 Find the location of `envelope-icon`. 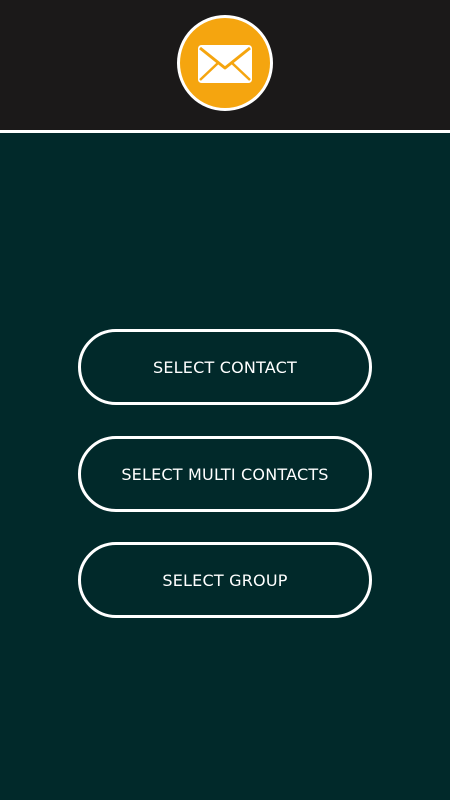

envelope-icon is located at coordinates (225, 64).